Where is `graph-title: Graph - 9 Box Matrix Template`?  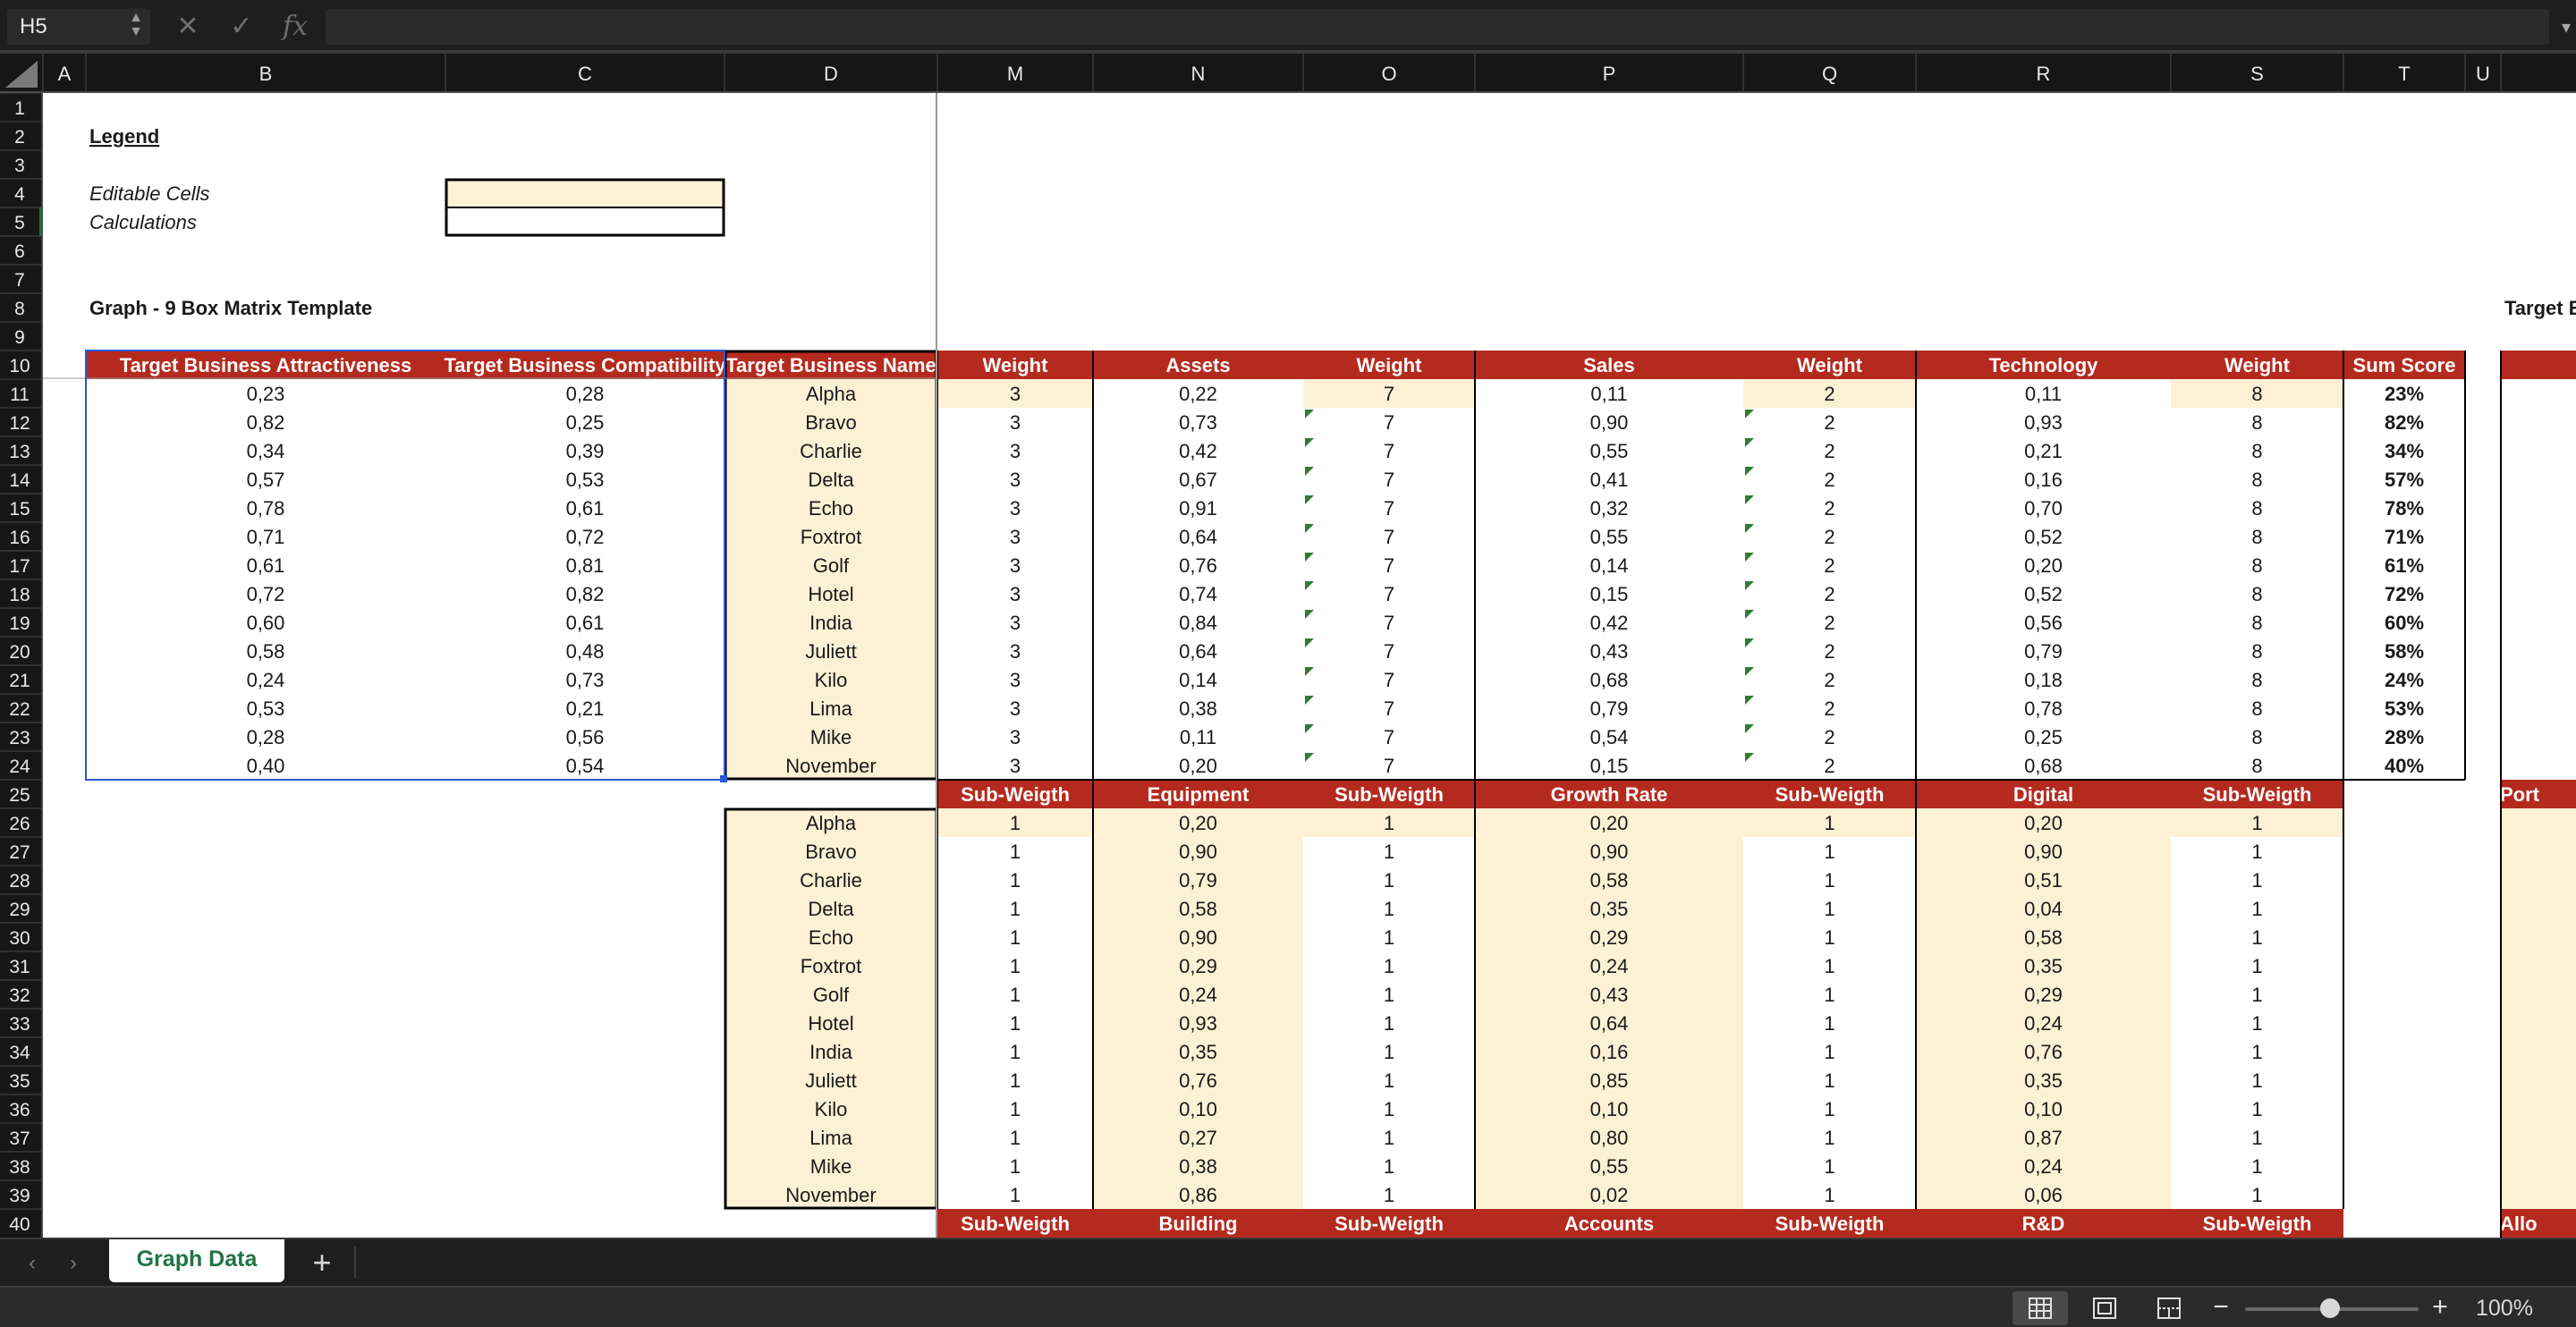
graph-title: Graph - 9 Box Matrix Template is located at coordinates (230, 308).